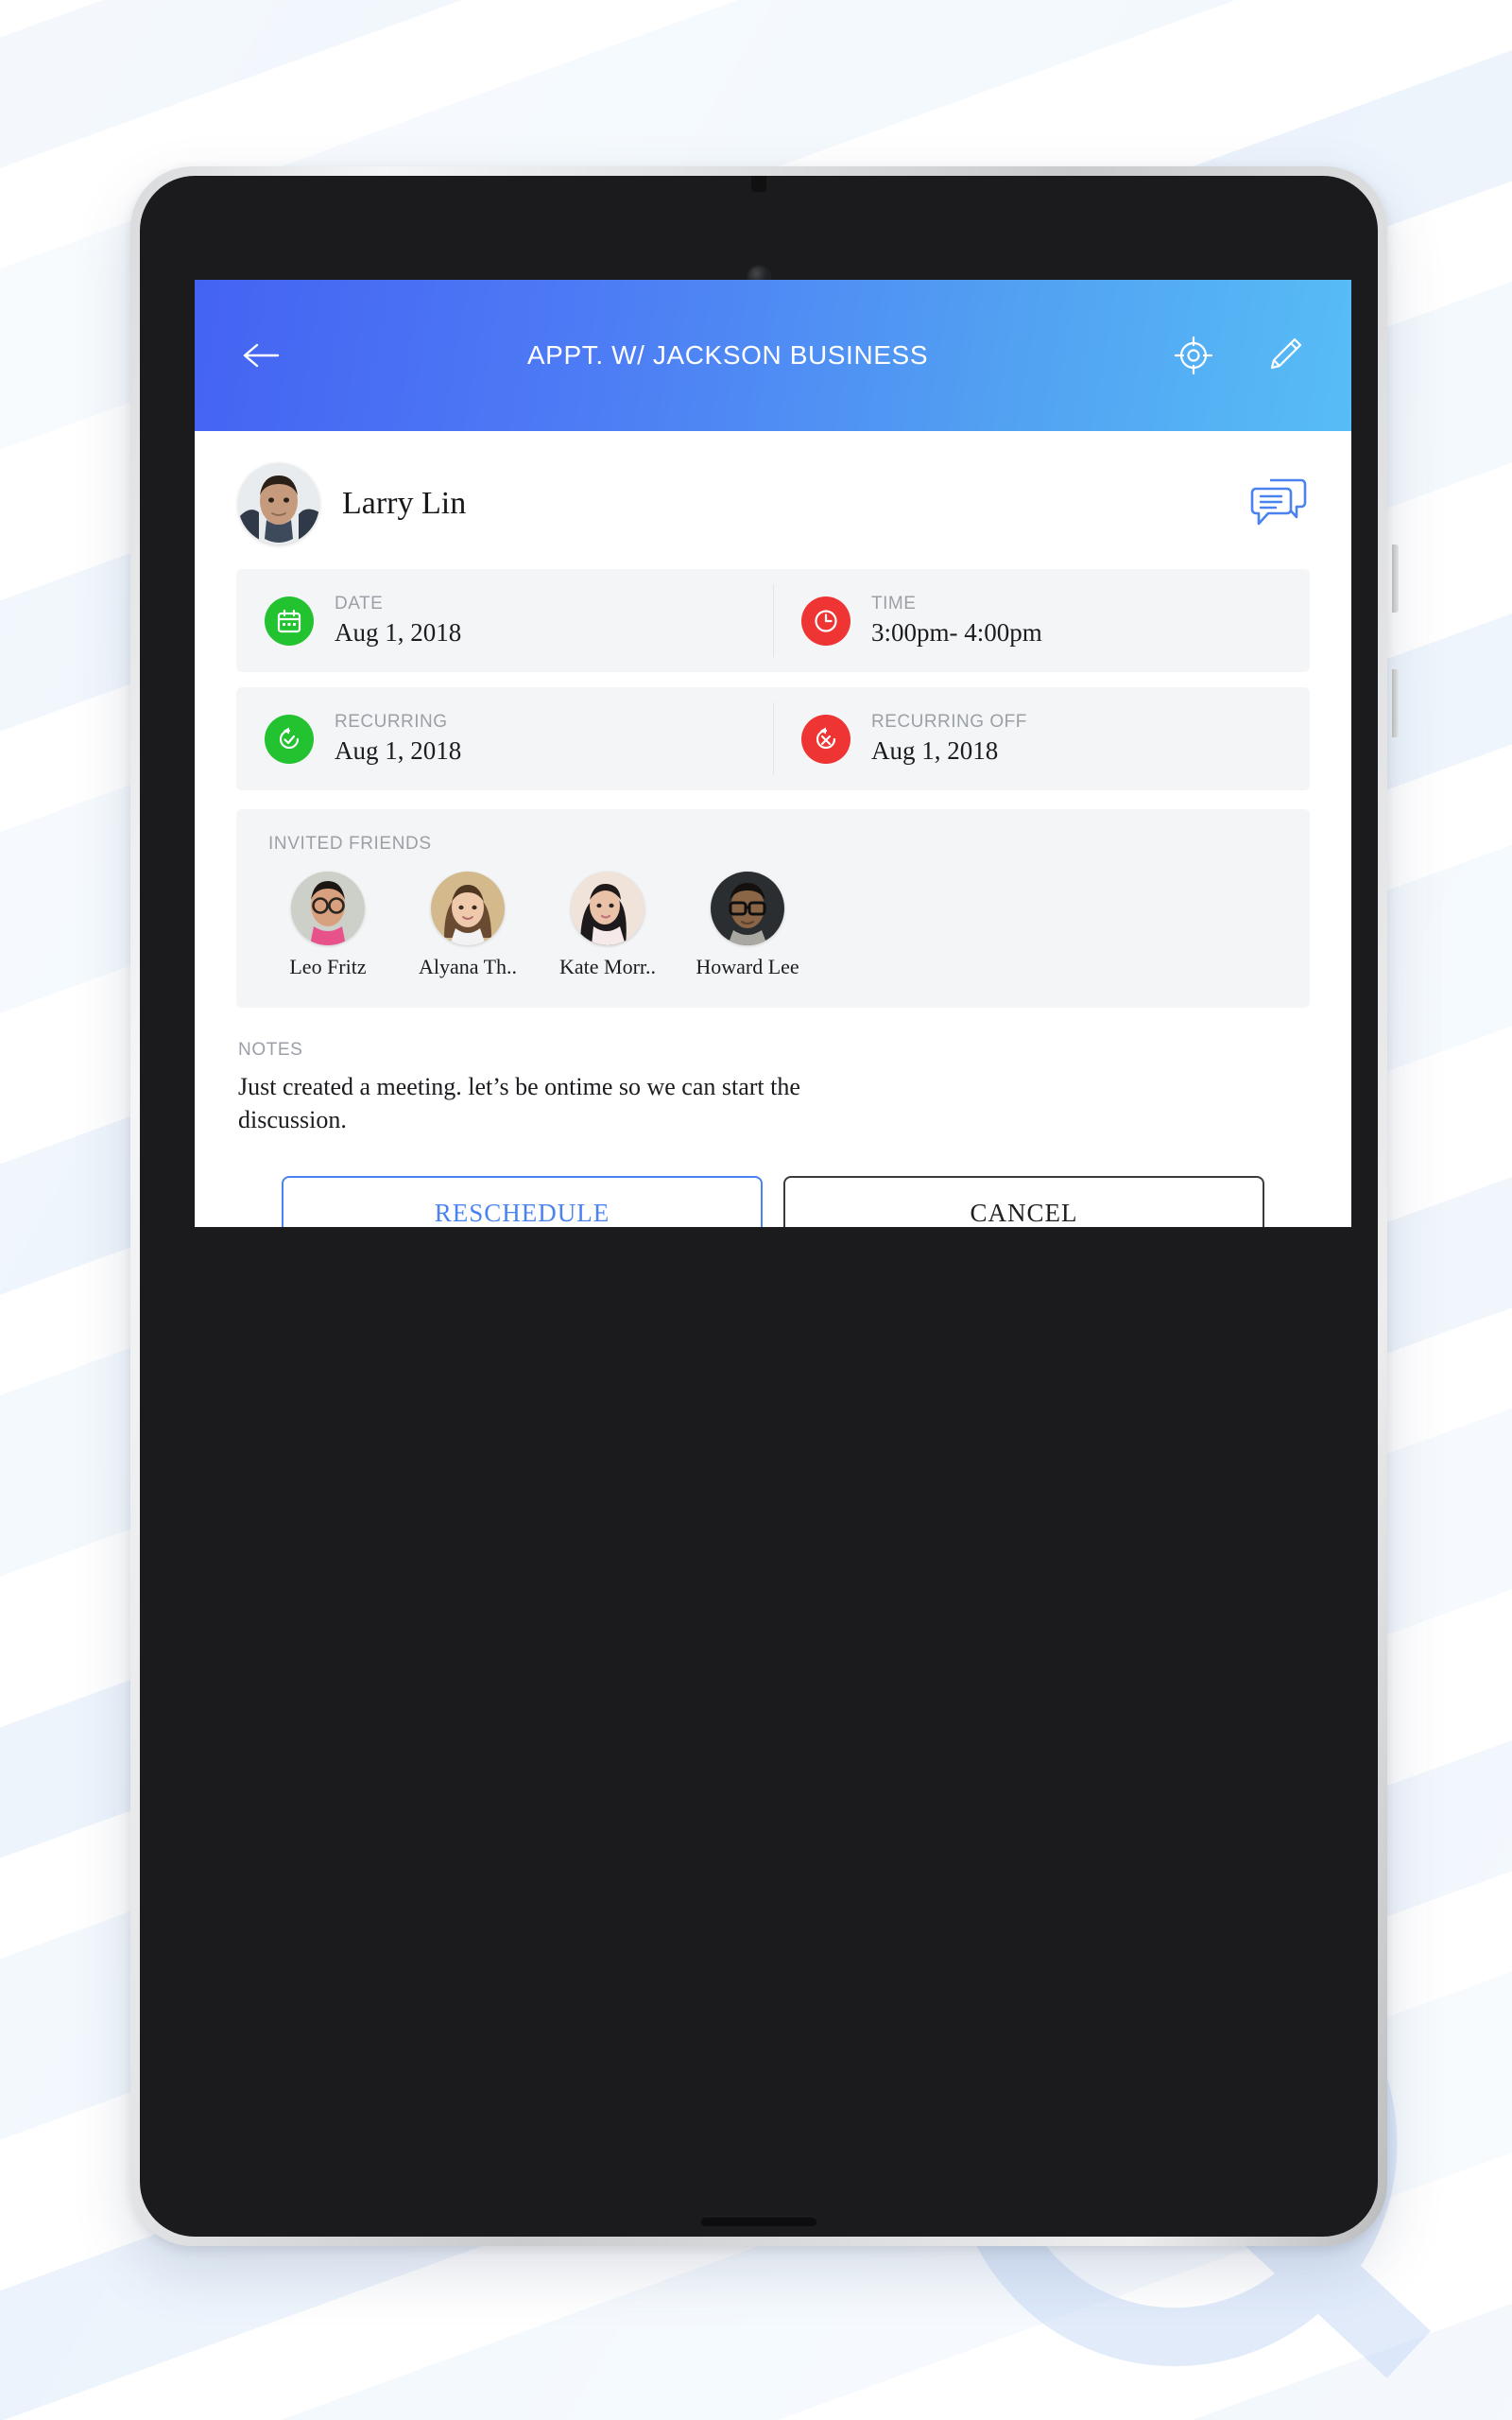 The width and height of the screenshot is (1512, 2420). I want to click on chat-bubbles-icon, so click(1278, 502).